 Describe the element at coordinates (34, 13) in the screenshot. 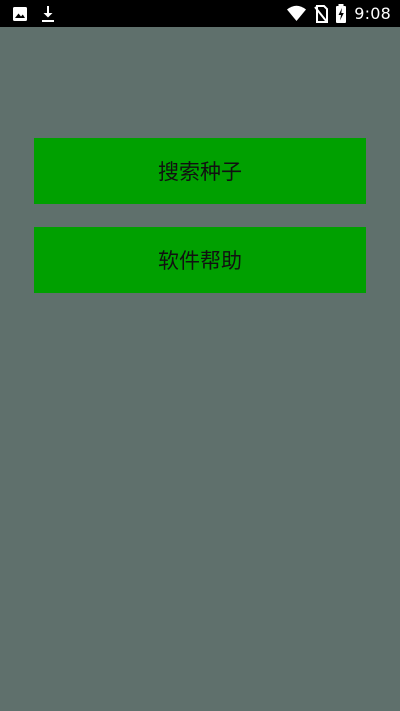

I see `status-left-icons` at that location.